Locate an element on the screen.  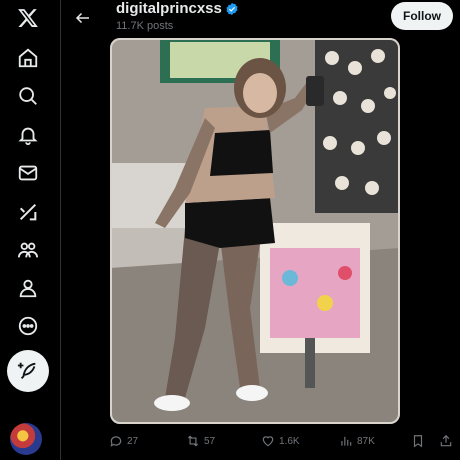
notifications-icon is located at coordinates (28, 135).